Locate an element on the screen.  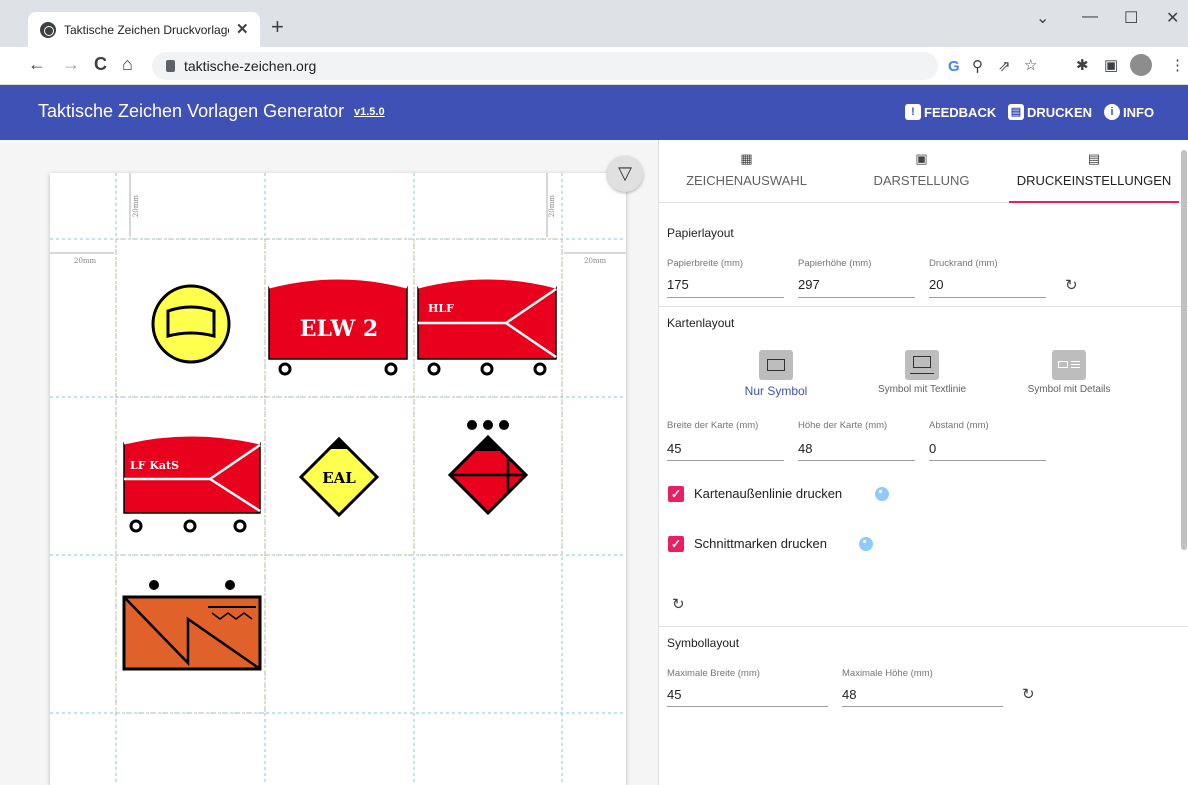
field-label: Maximale Höhe (mm) is located at coordinates (887, 673).